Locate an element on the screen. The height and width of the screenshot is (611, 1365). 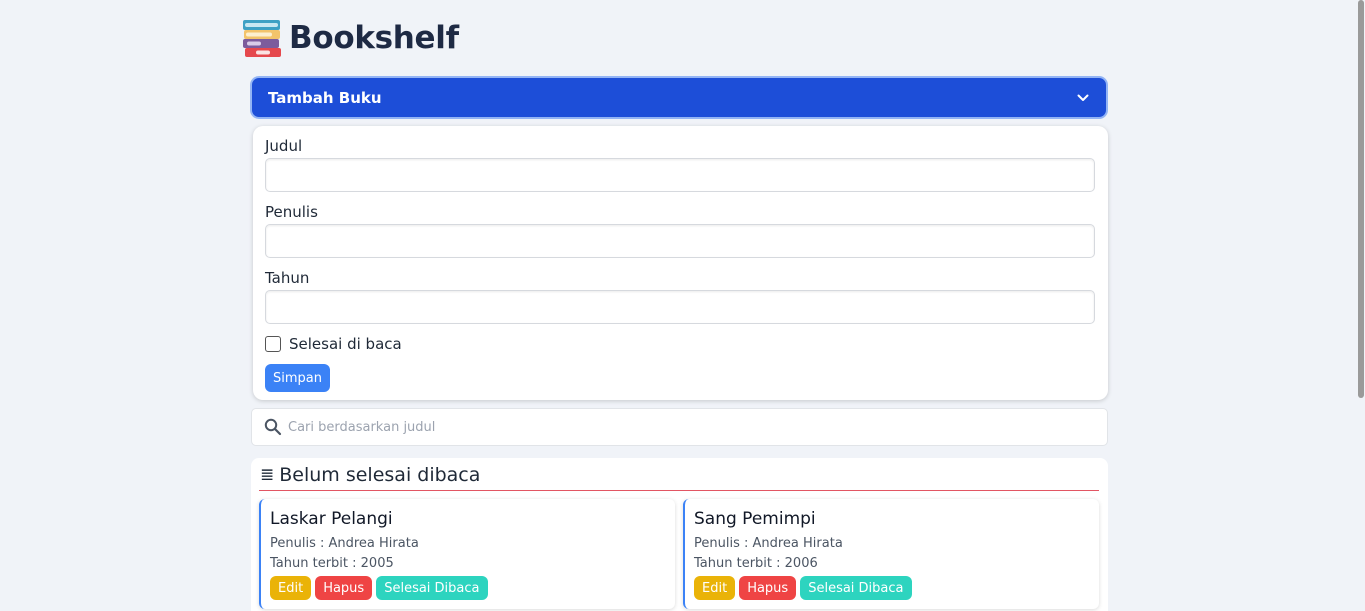
finished-label: Selesai di baca is located at coordinates (345, 344).